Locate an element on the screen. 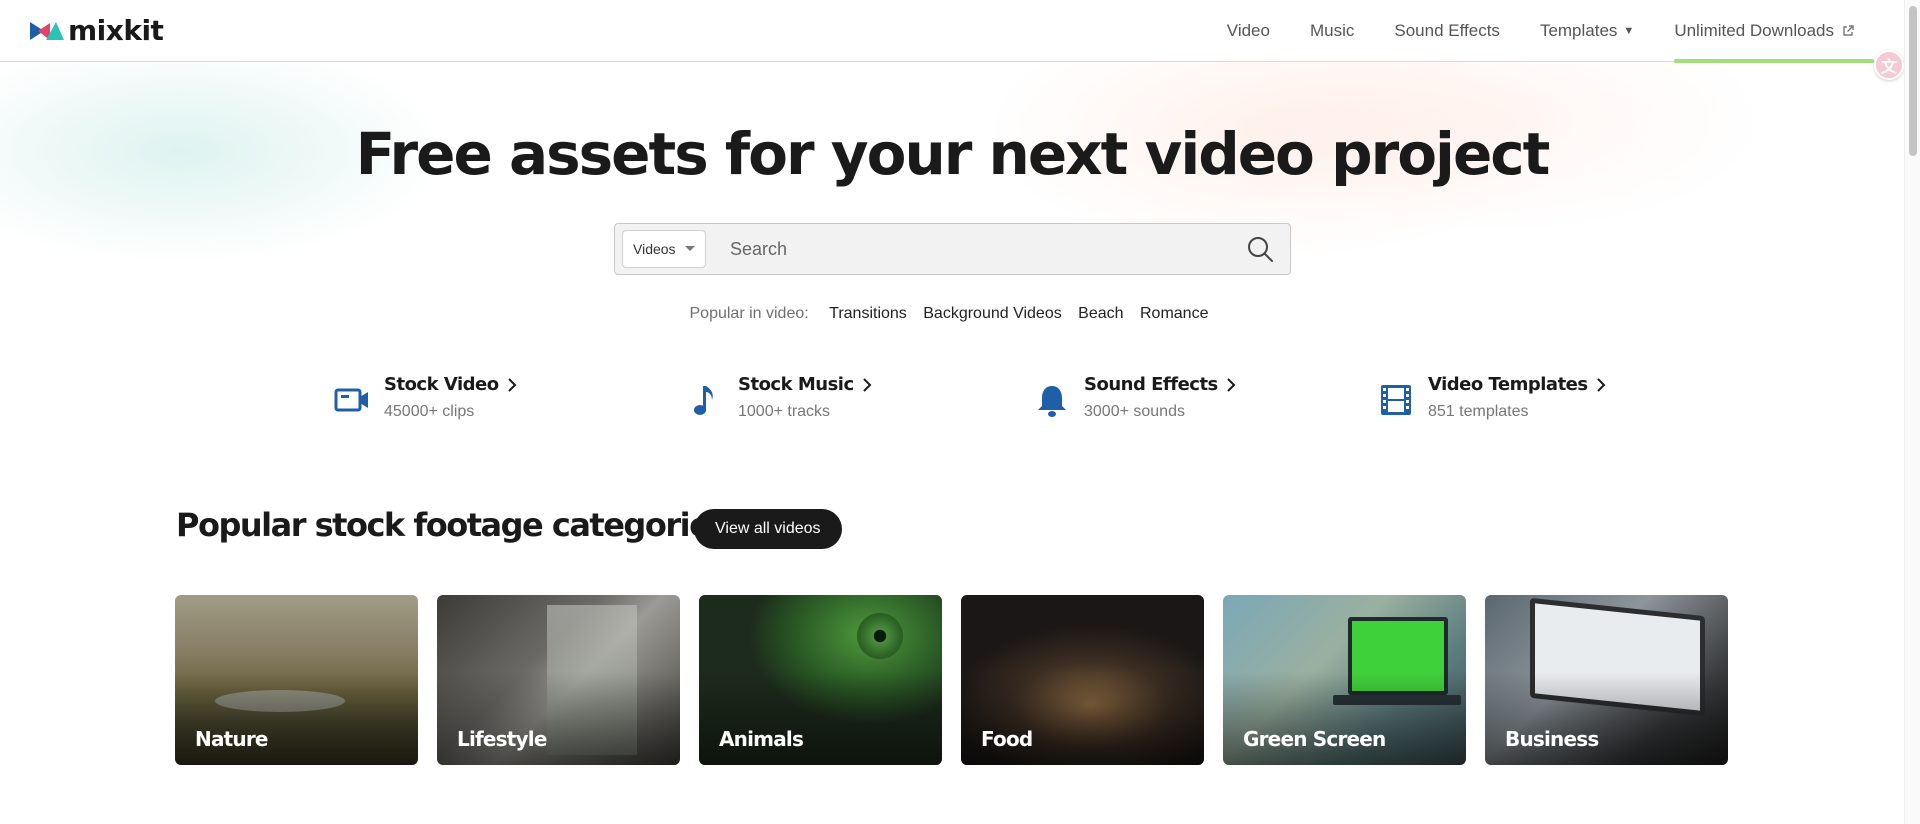 The image size is (1920, 824). popular-tag: Beach is located at coordinates (1100, 313).